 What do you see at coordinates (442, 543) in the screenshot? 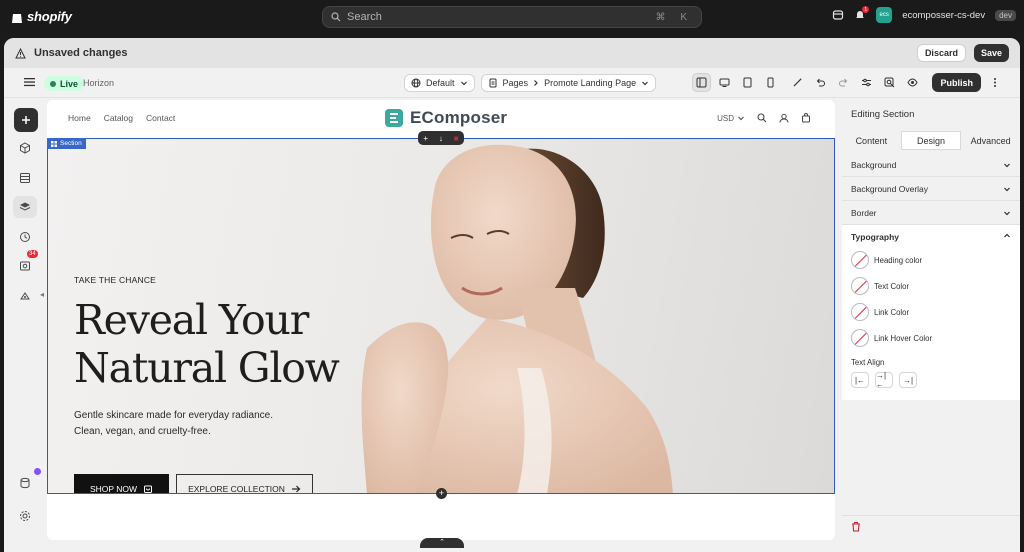
I see `expand-bottom-icon: ⌃` at bounding box center [442, 543].